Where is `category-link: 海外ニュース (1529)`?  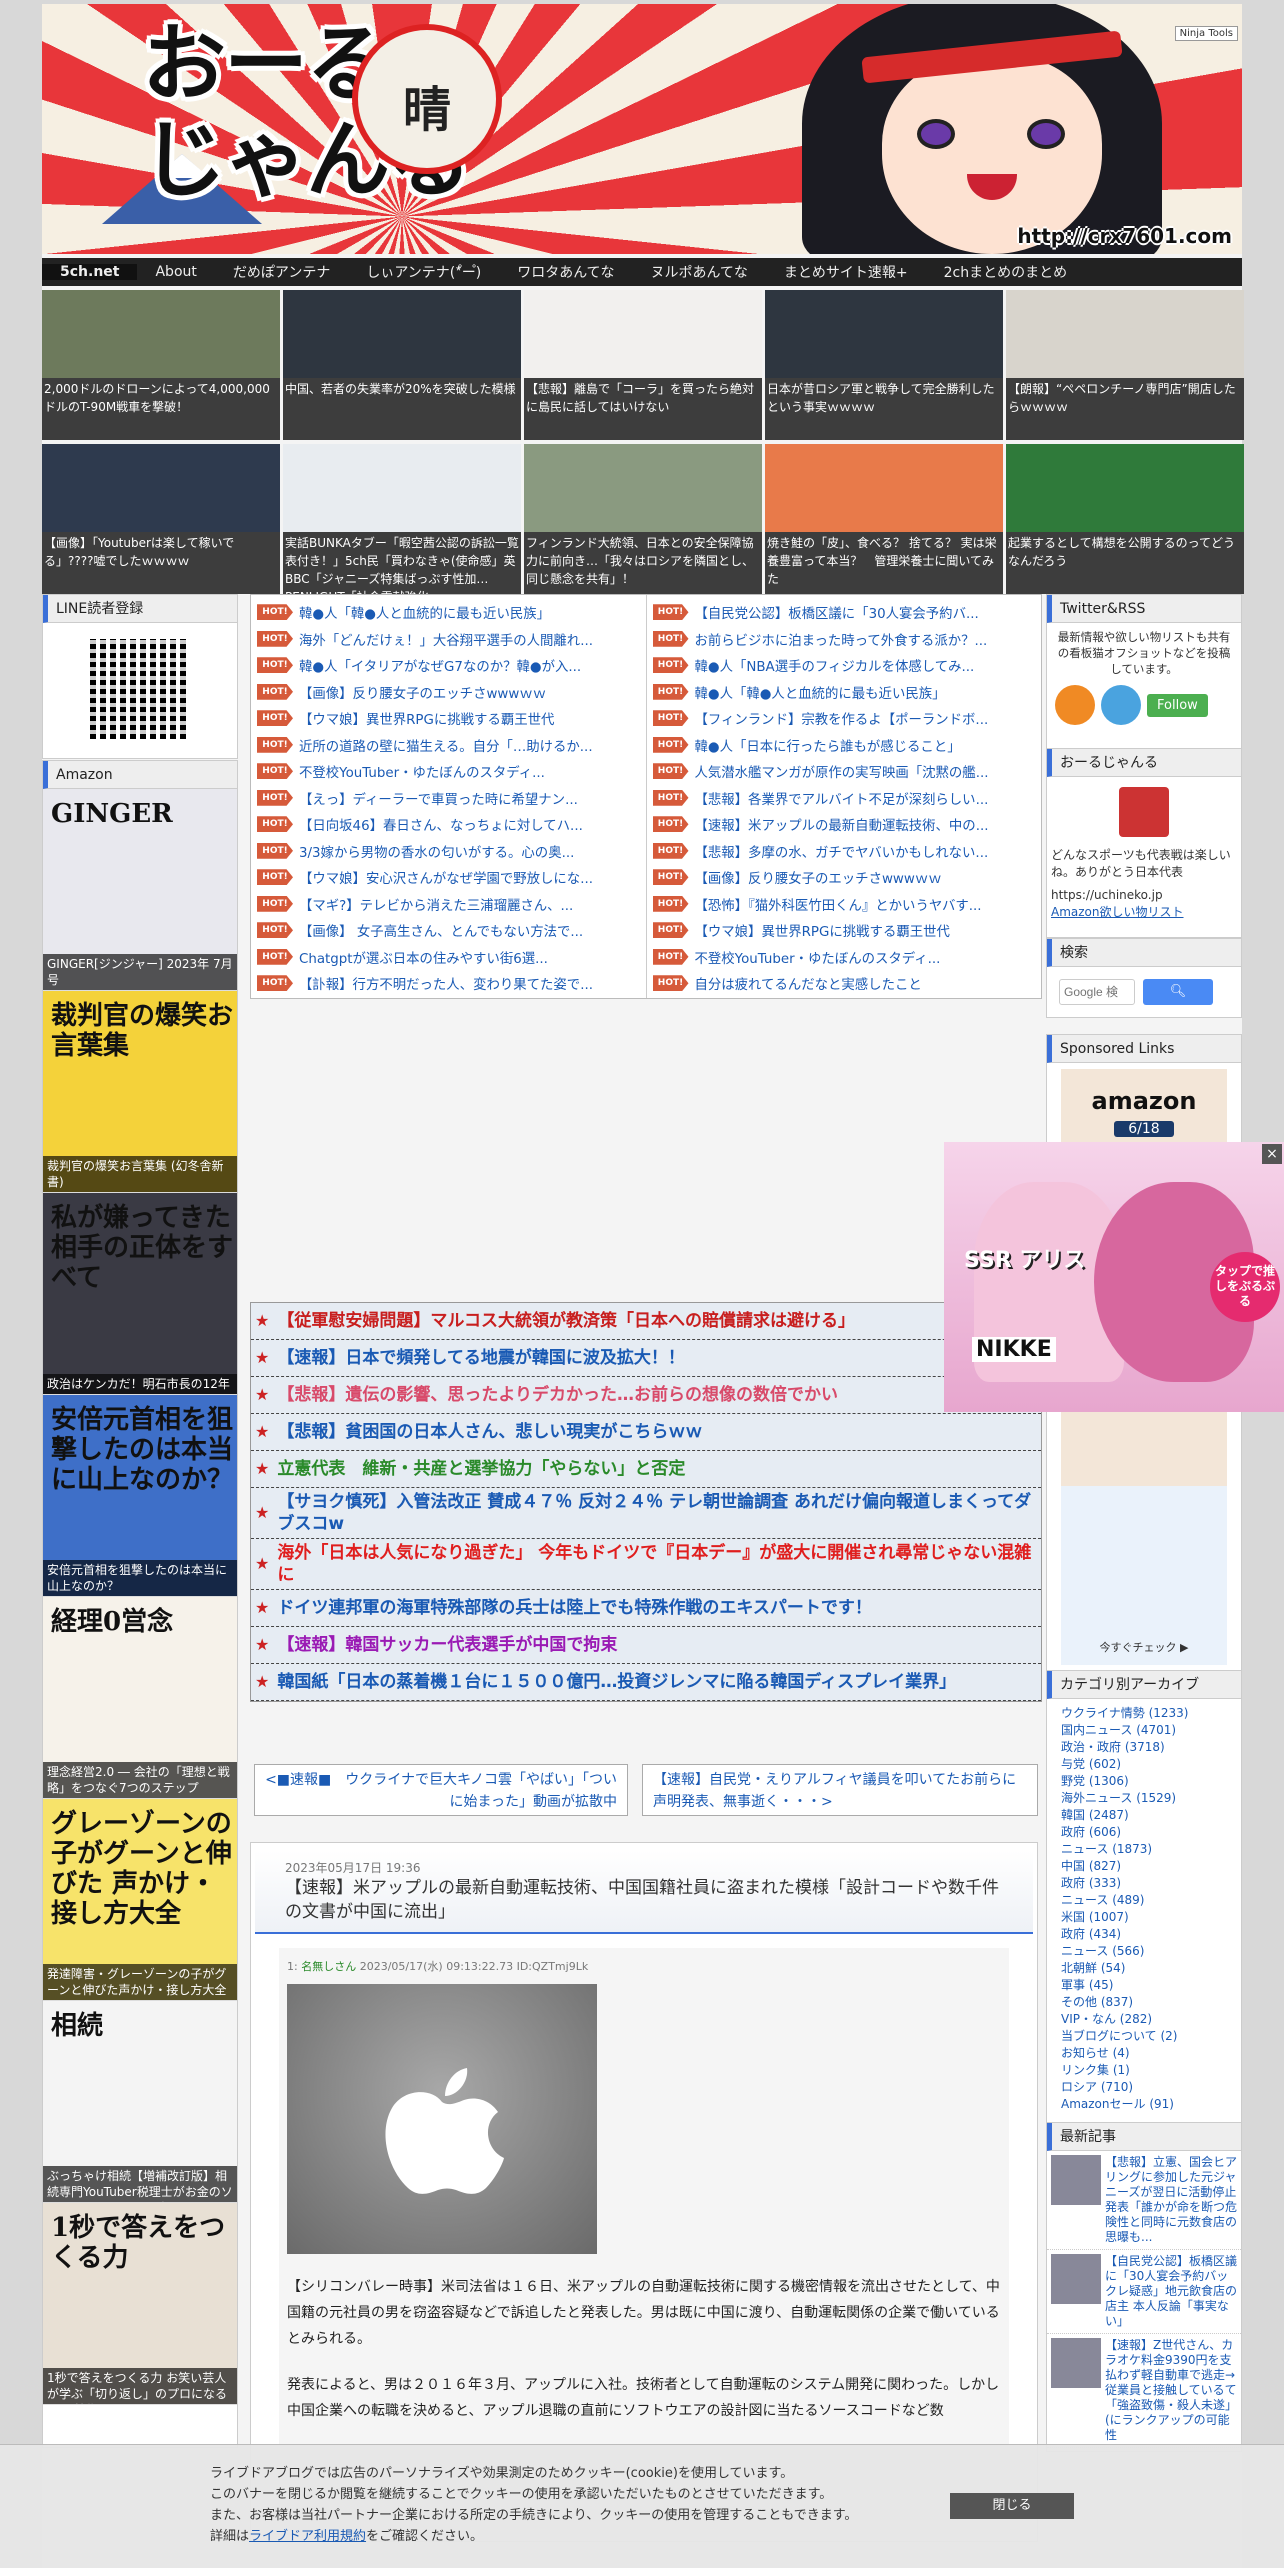 category-link: 海外ニュース (1529) is located at coordinates (1144, 1798).